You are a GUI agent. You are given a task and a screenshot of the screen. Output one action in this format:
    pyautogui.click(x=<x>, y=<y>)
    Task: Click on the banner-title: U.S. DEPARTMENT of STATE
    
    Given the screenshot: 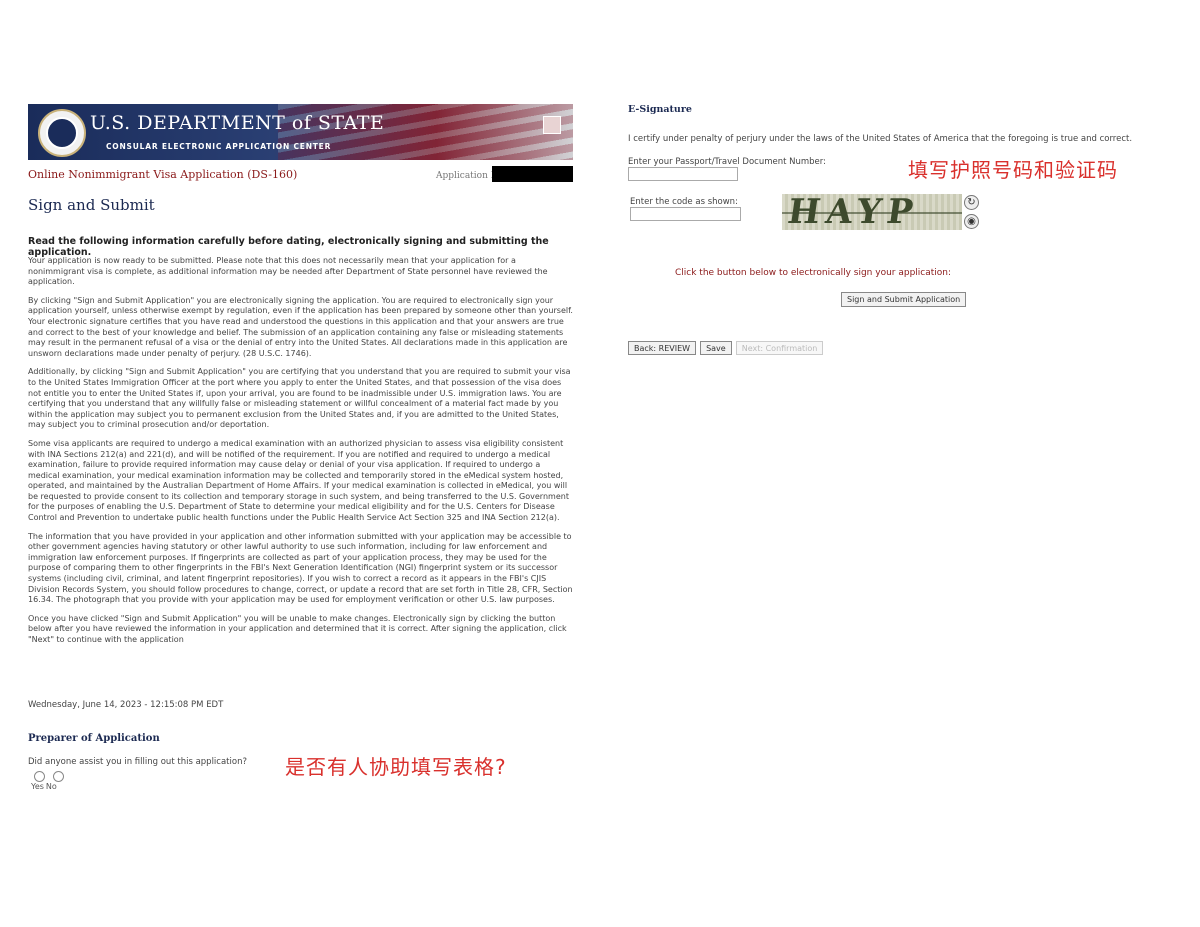 What is the action you would take?
    pyautogui.click(x=237, y=123)
    